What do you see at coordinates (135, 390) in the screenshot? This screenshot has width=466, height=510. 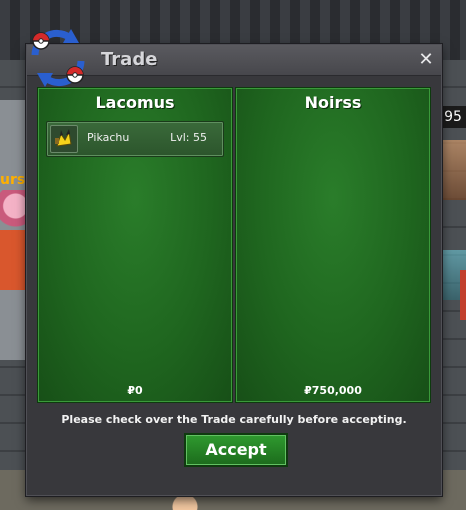 I see `left-player-money: ₽0` at bounding box center [135, 390].